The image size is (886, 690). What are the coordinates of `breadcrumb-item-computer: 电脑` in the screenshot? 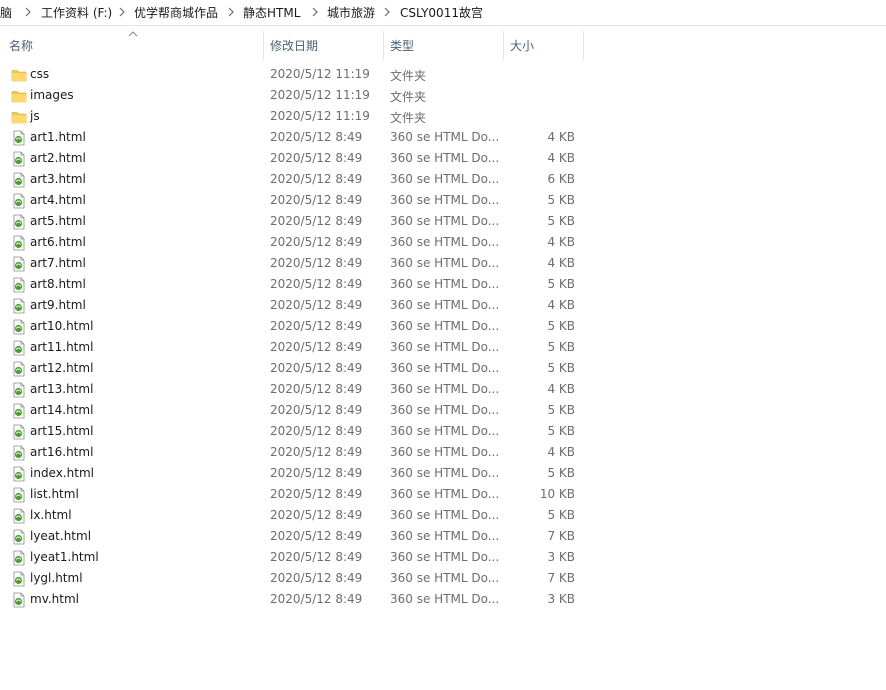 It's located at (6, 12).